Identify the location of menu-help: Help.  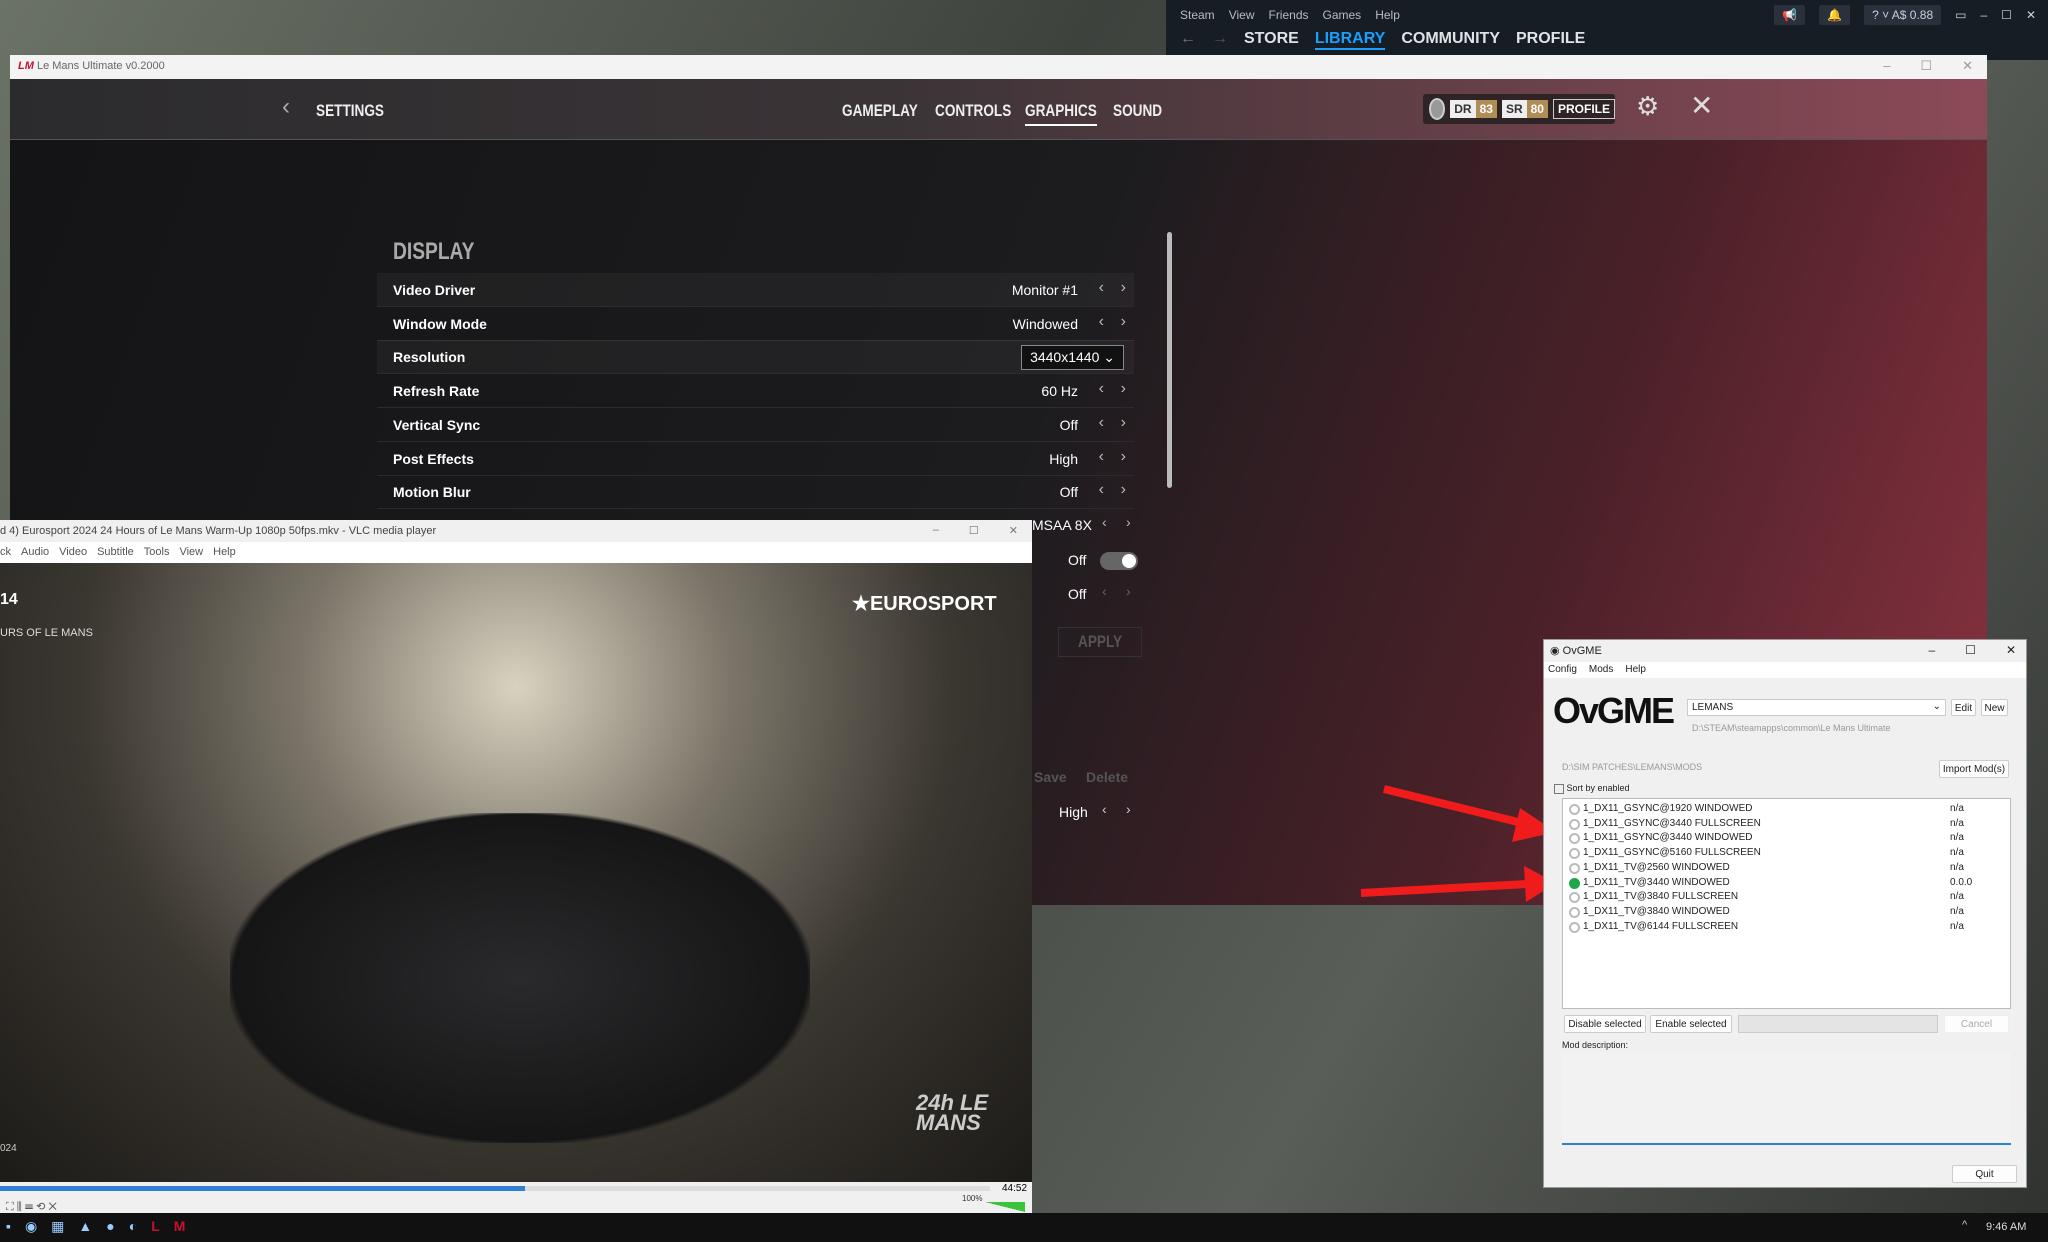
(1635, 671).